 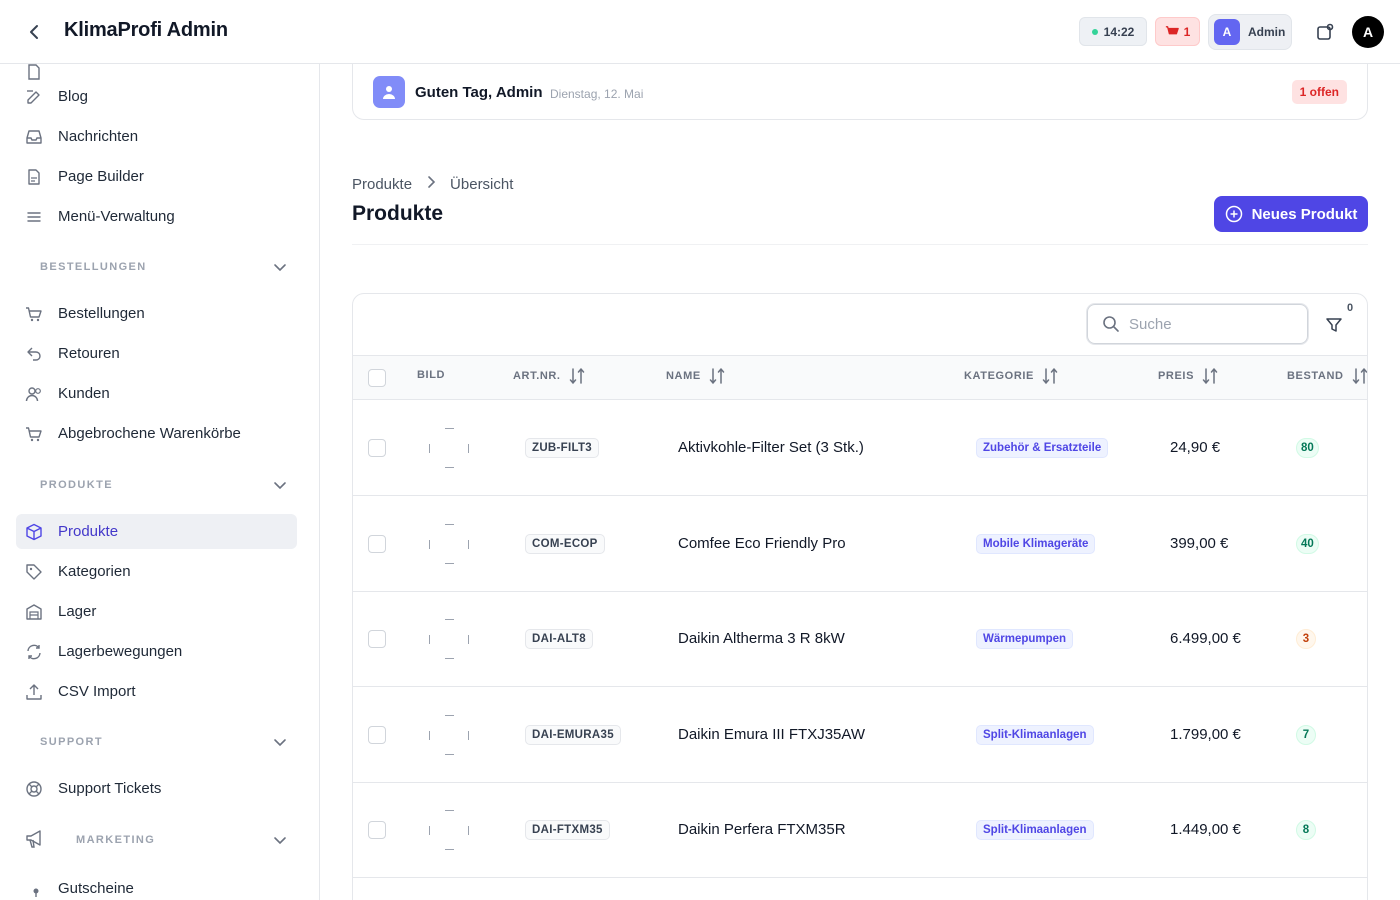 I want to click on return-icon, so click(x=34, y=354).